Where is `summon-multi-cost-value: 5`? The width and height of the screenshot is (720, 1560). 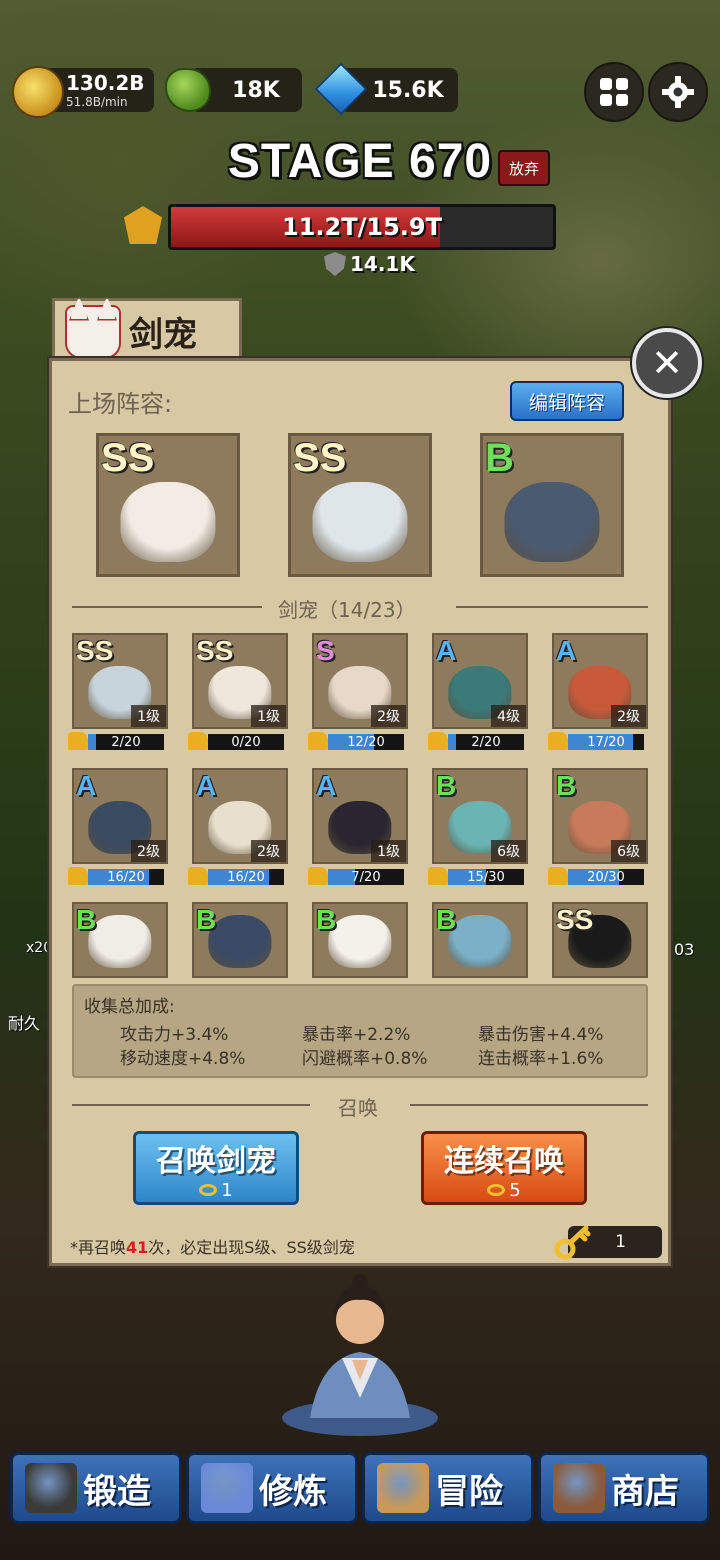 summon-multi-cost-value: 5 is located at coordinates (515, 1190).